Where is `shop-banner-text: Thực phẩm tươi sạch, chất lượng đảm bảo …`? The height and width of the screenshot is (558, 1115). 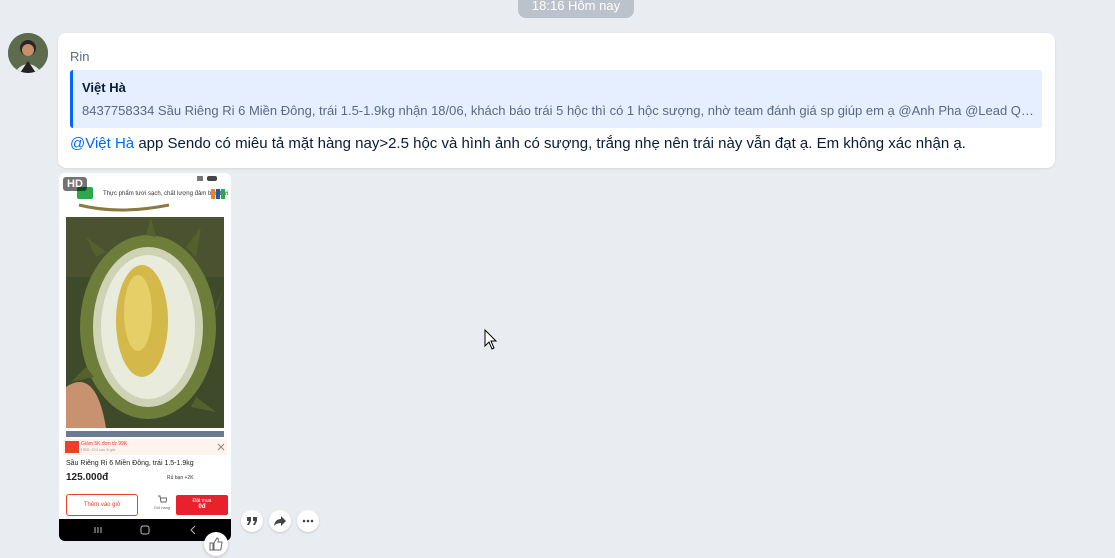
shop-banner-text: Thực phẩm tươi sạch, chất lượng đảm bảo … is located at coordinates (166, 194).